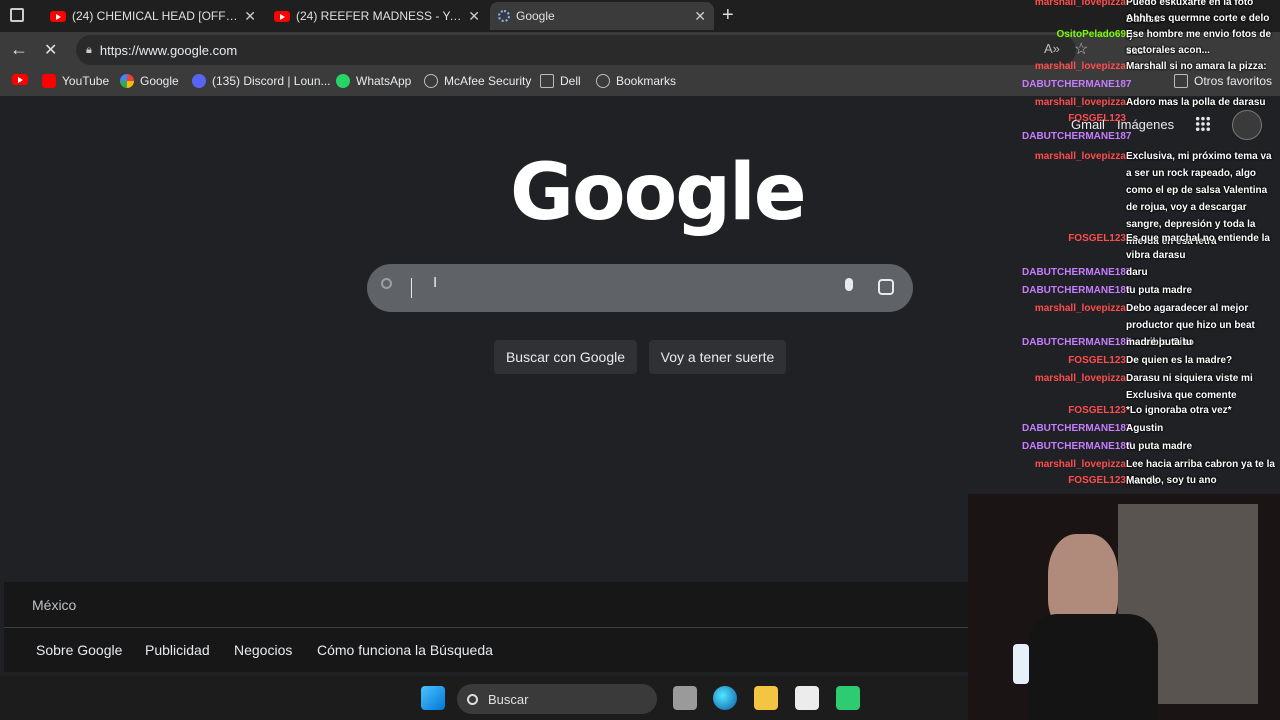  I want to click on discord-icon, so click(199, 81).